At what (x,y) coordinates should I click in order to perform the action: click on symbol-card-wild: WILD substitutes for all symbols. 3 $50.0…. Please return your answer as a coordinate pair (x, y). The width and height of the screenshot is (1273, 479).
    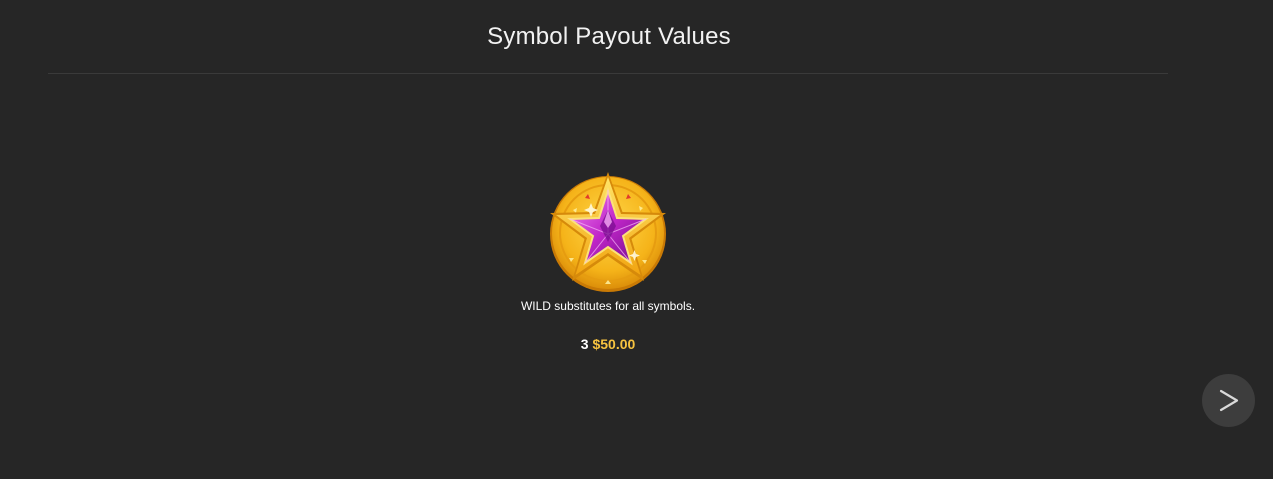
    Looking at the image, I should click on (608, 264).